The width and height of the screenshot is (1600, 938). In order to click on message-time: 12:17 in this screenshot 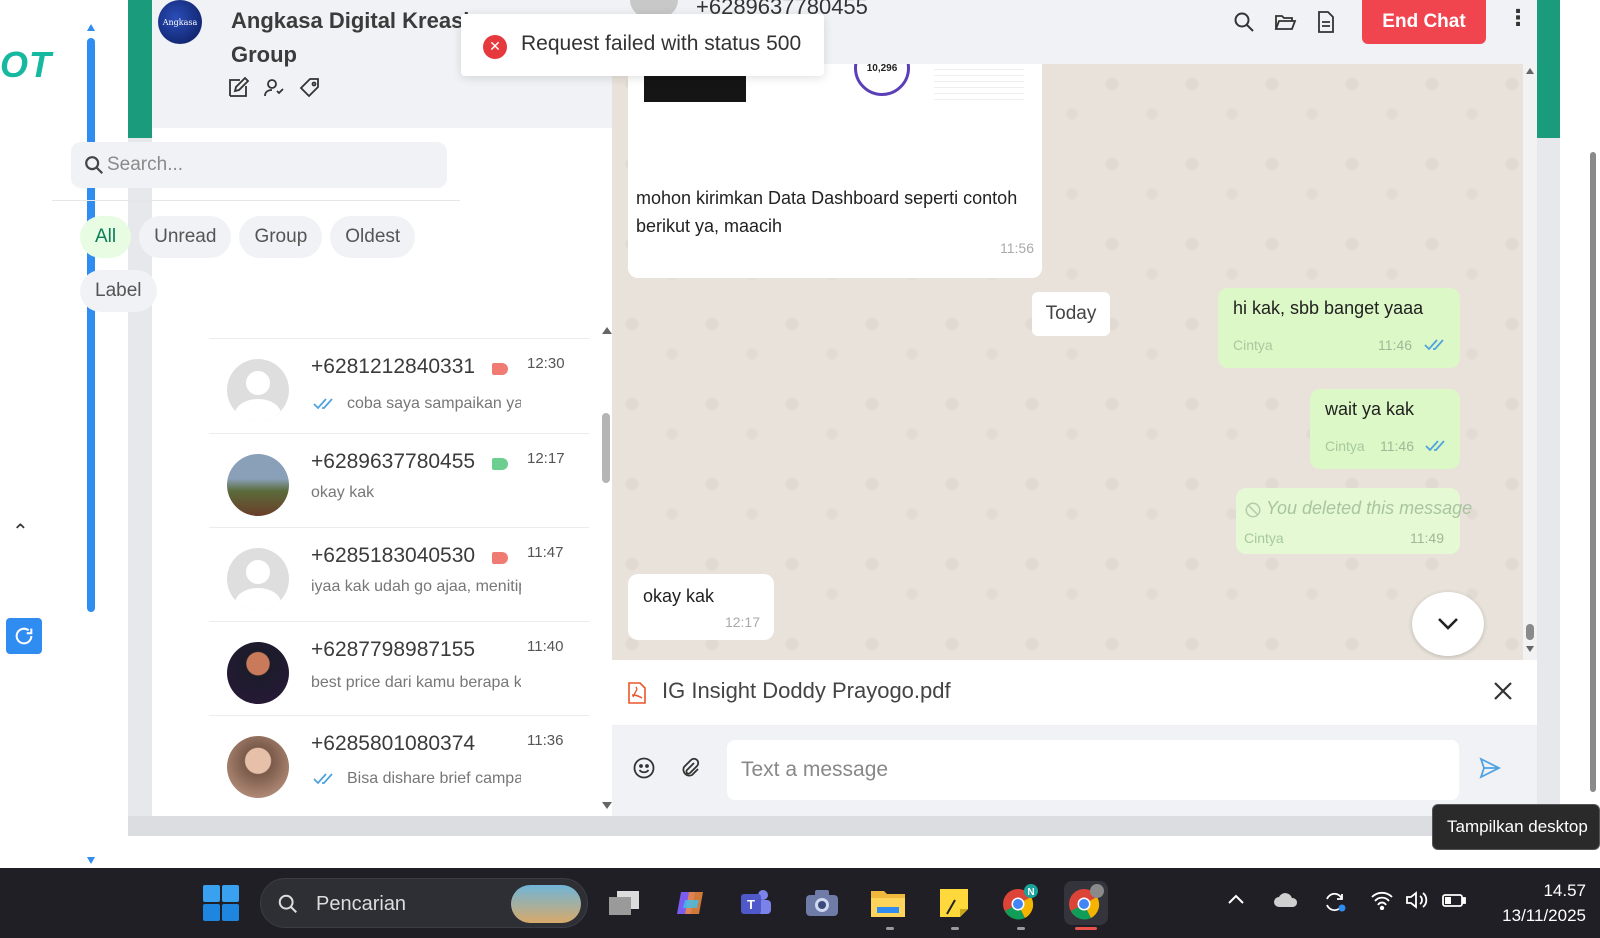, I will do `click(742, 622)`.